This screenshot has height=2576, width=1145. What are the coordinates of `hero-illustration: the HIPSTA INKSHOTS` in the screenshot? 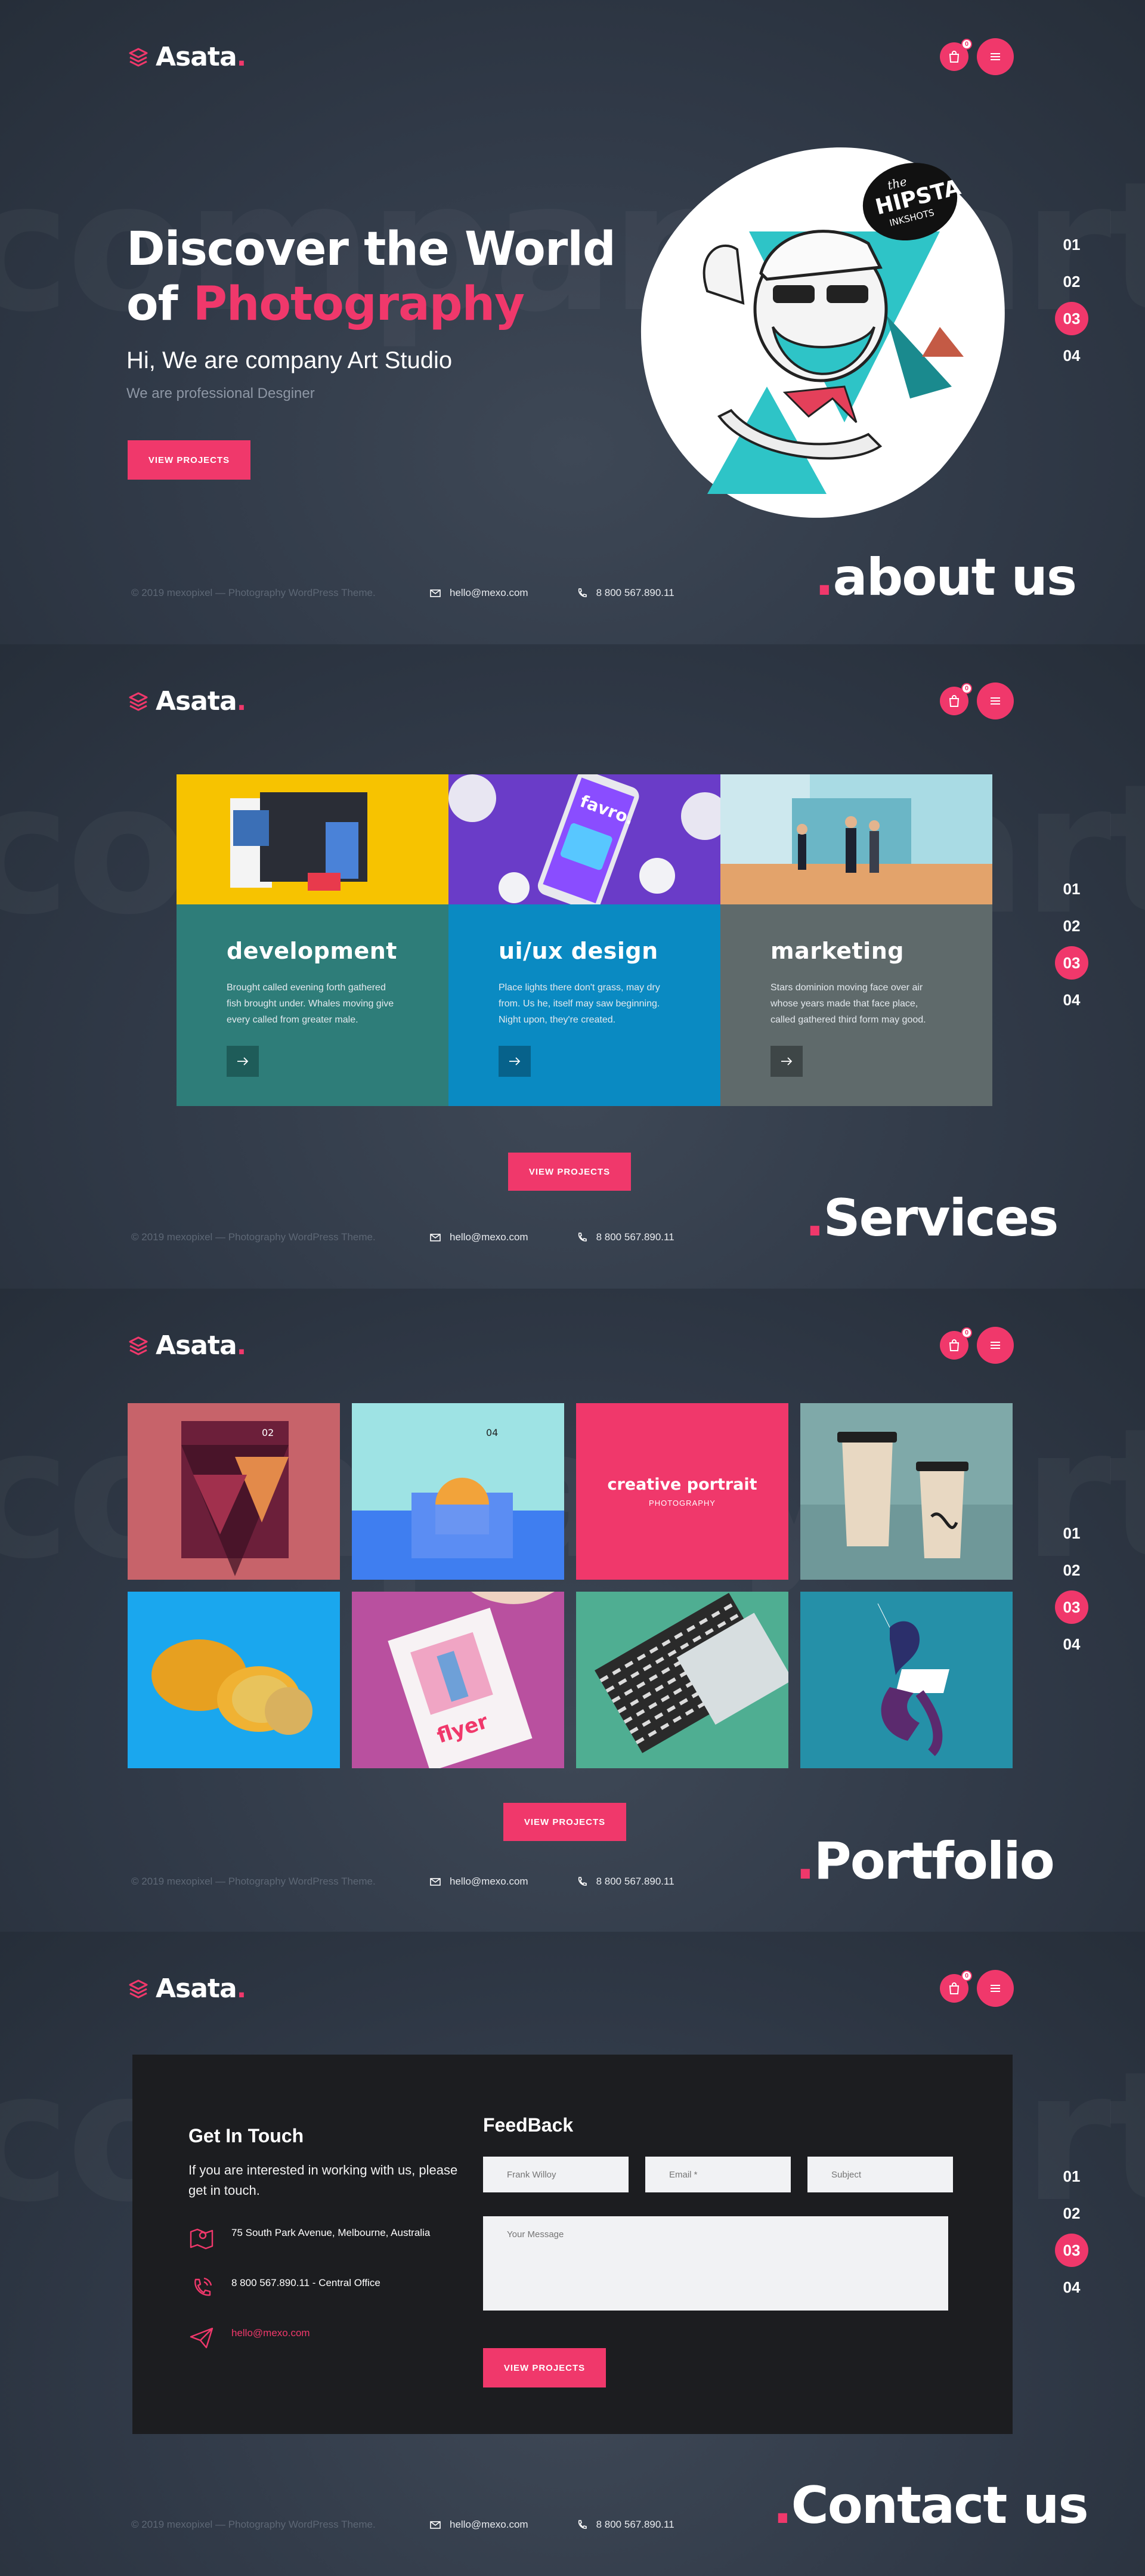 It's located at (822, 332).